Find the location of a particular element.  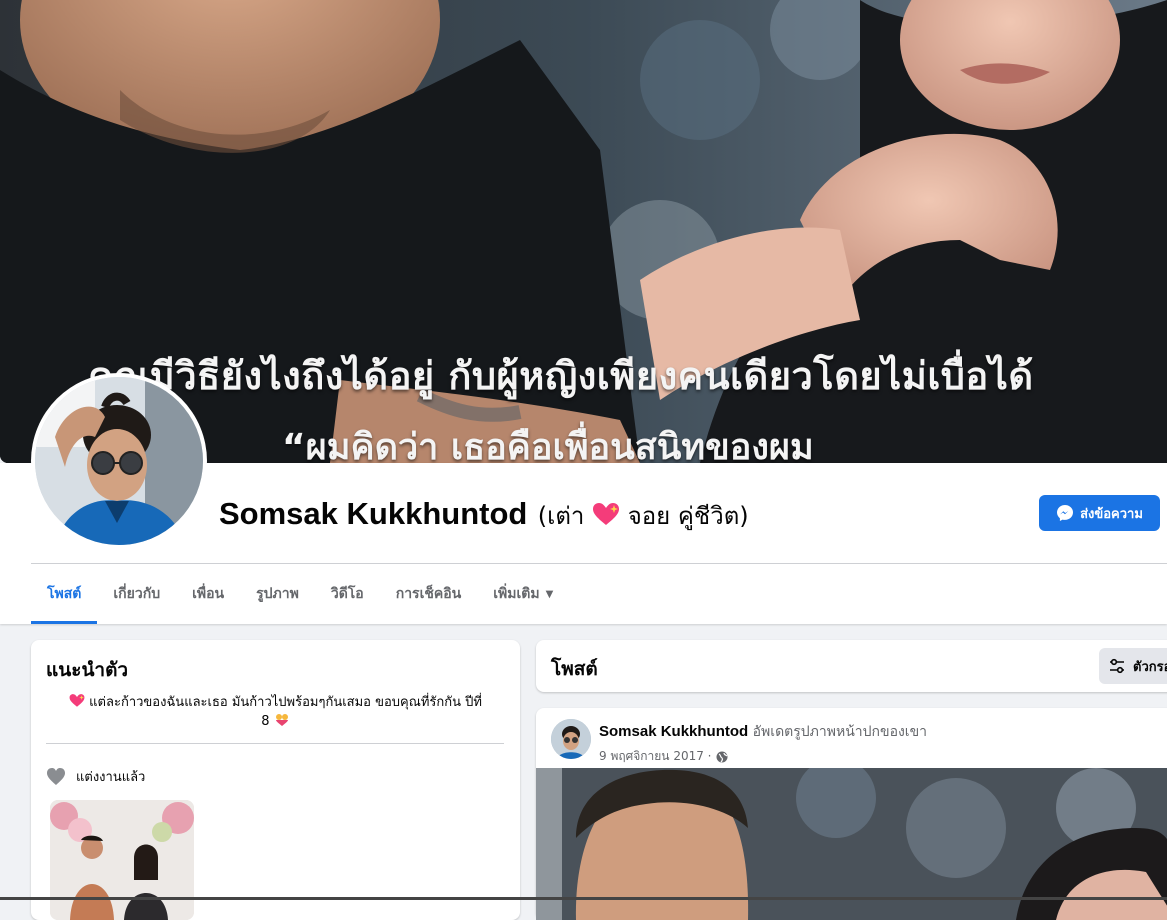

profile-avatar-image is located at coordinates (119, 461).